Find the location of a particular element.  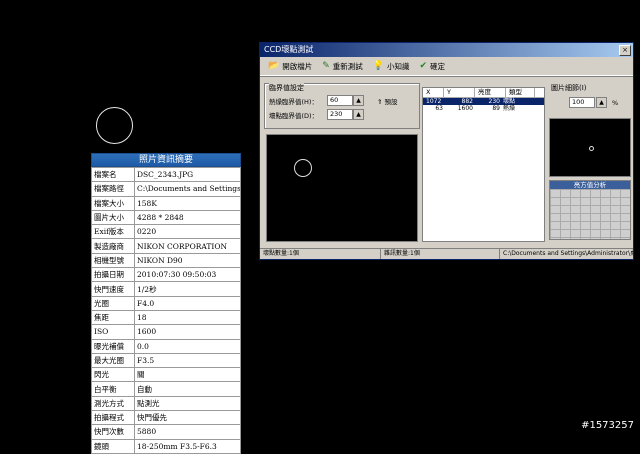

info-row: 檔案名 DSC_2343.JPG is located at coordinates (166, 174).